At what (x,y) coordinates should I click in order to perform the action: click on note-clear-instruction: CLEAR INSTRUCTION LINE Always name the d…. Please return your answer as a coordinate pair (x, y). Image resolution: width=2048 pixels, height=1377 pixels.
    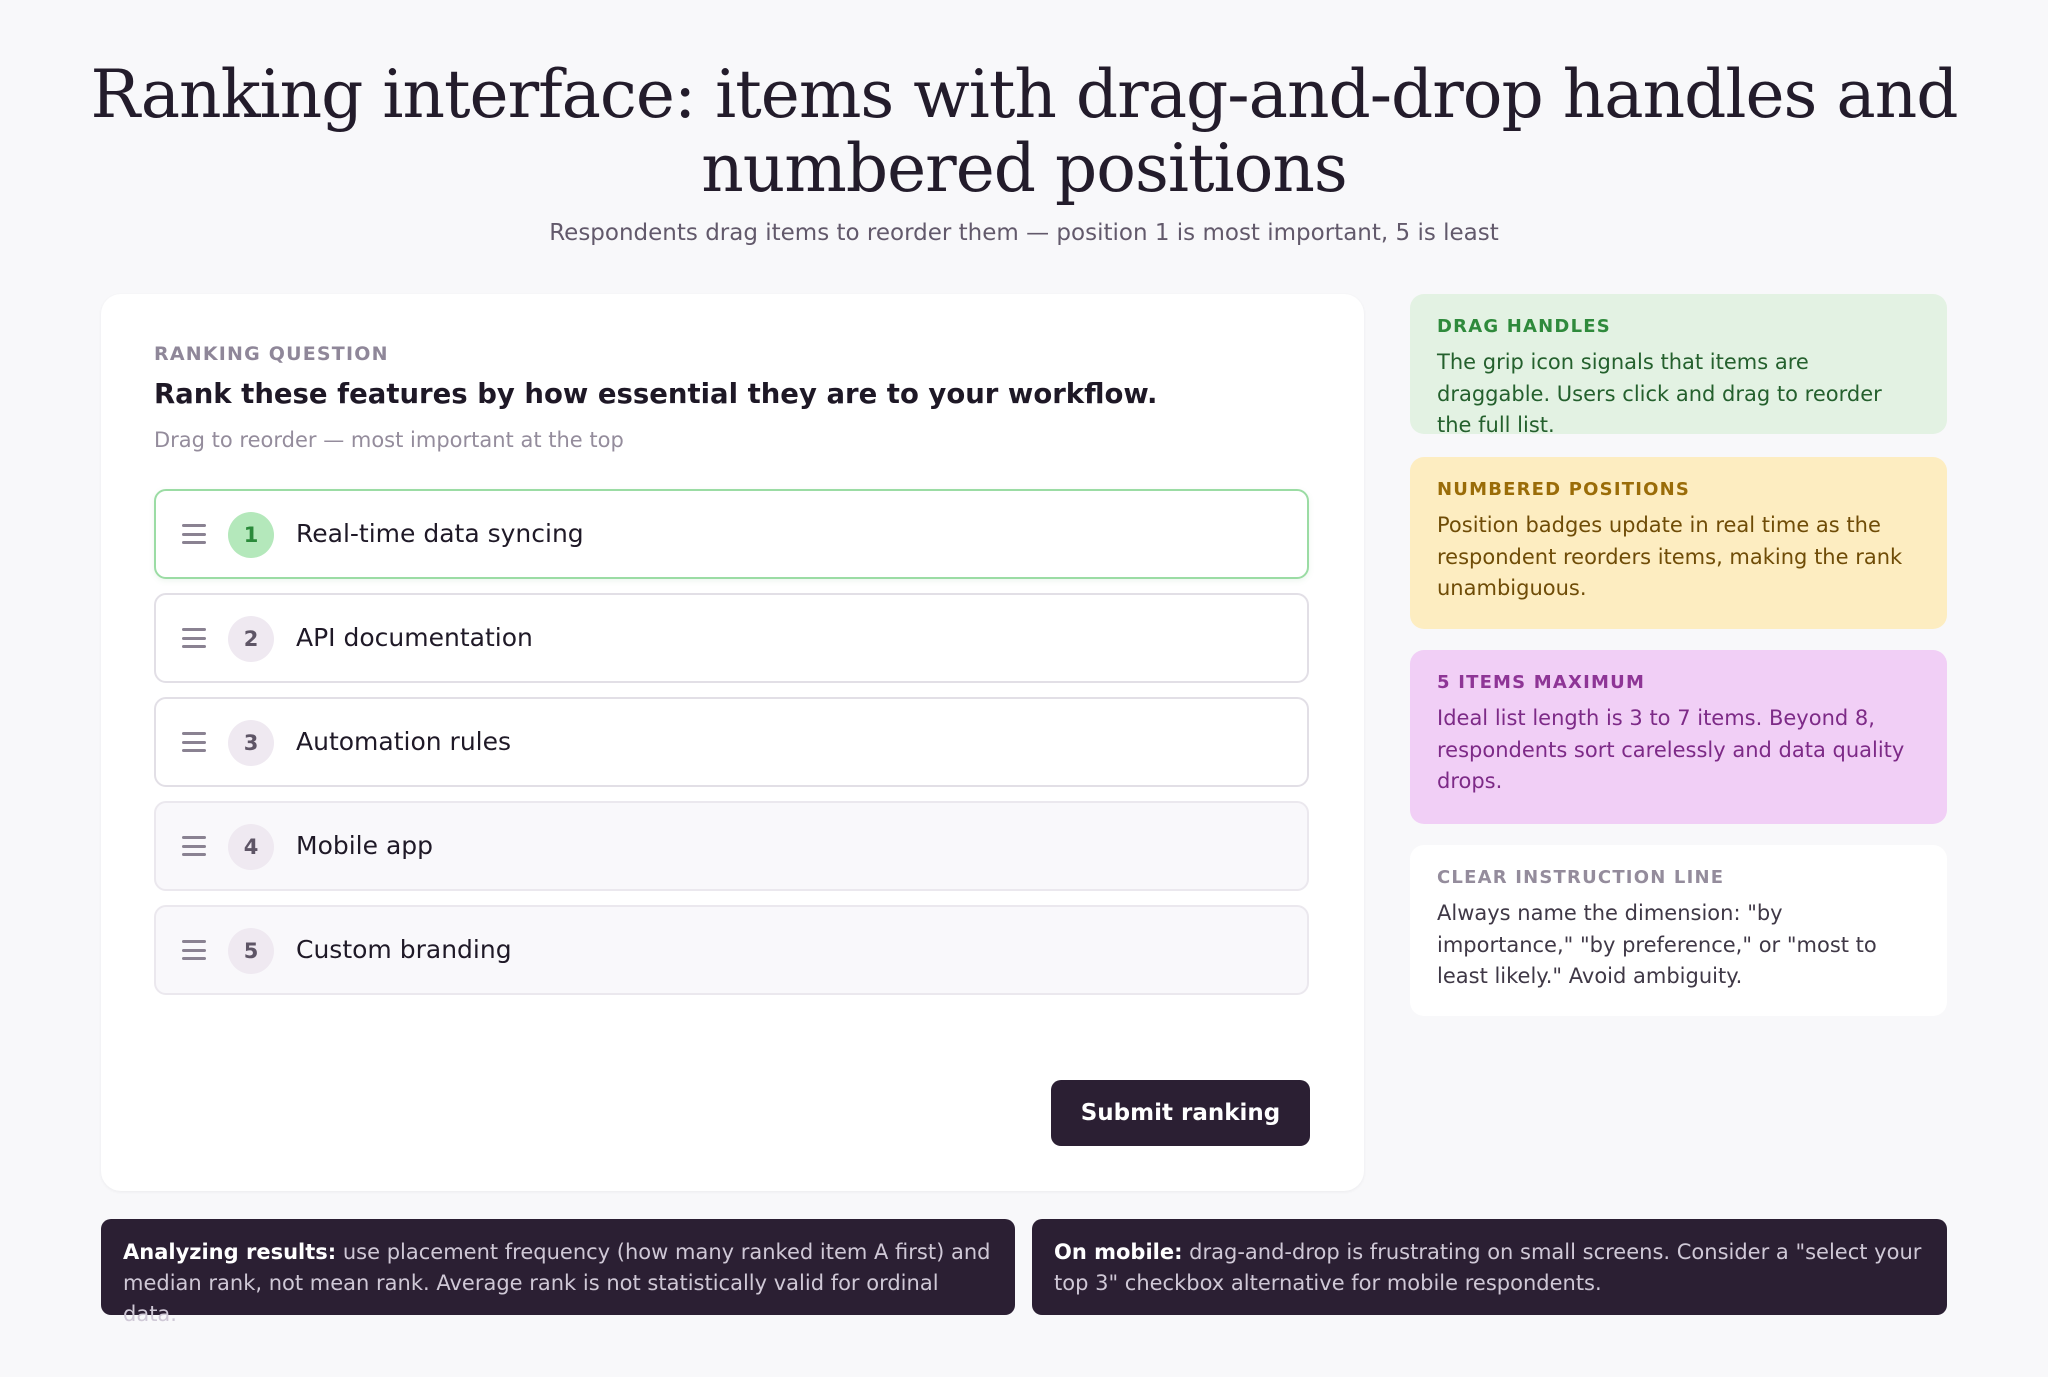
    Looking at the image, I should click on (1678, 930).